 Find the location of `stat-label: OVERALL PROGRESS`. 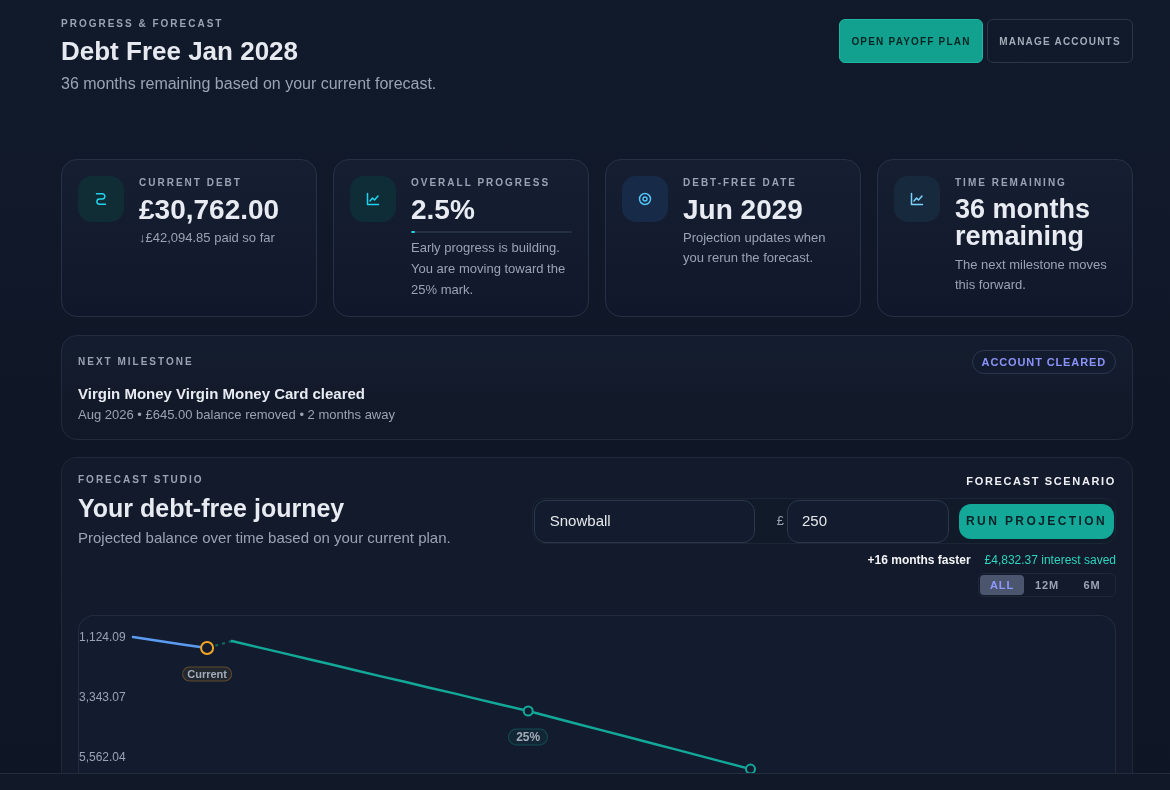

stat-label: OVERALL PROGRESS is located at coordinates (481, 183).